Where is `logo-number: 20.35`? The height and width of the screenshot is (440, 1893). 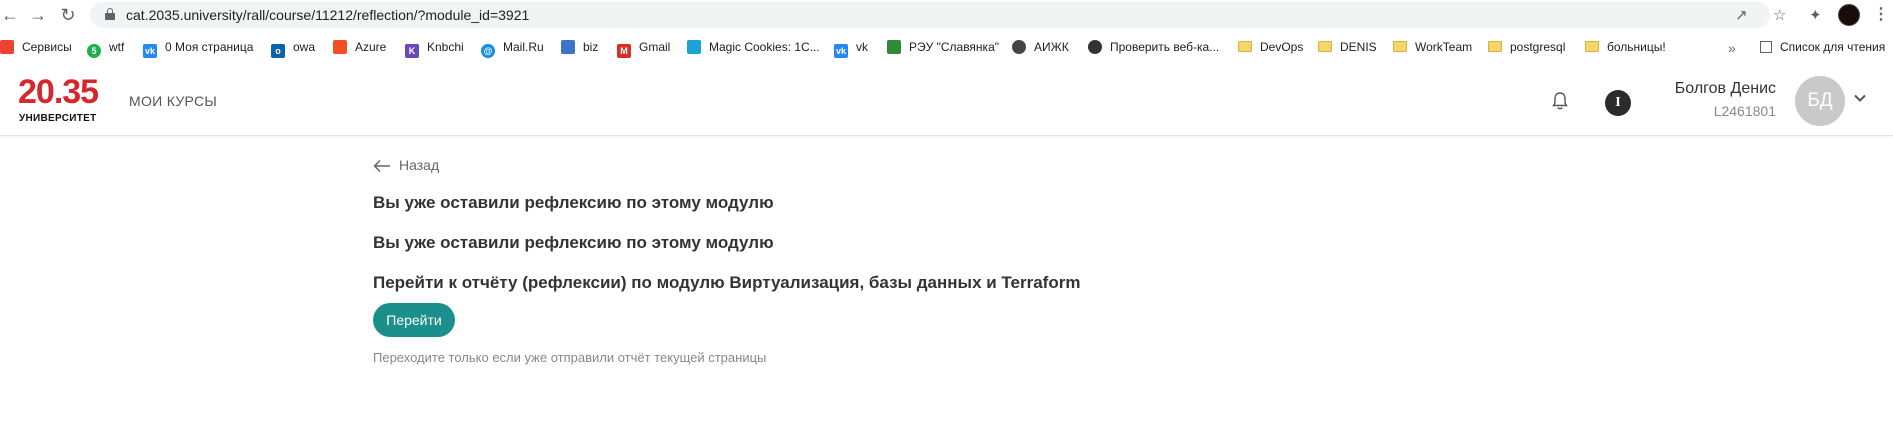 logo-number: 20.35 is located at coordinates (58, 92).